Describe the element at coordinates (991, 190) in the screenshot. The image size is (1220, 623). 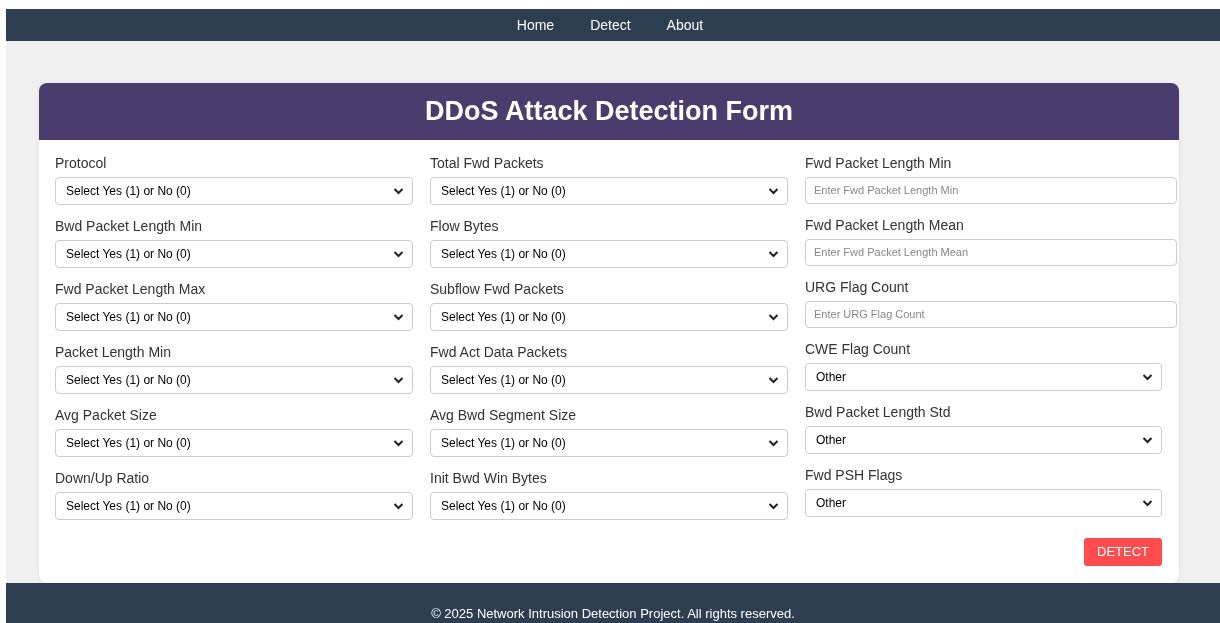
I see `input-field: Enter Fwd Packet Length Min` at that location.